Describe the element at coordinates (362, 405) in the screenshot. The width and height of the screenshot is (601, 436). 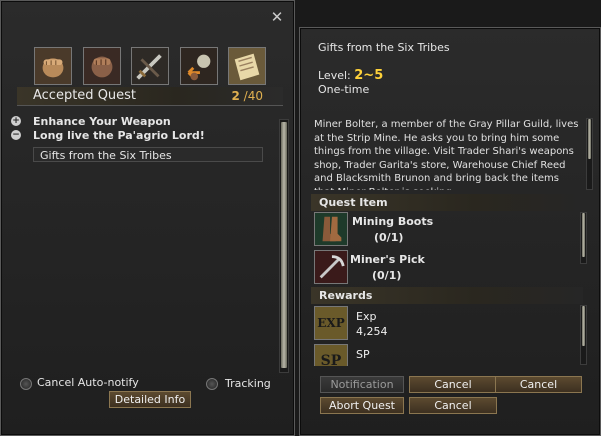
I see `abort-quest-button: Abort Quest` at that location.